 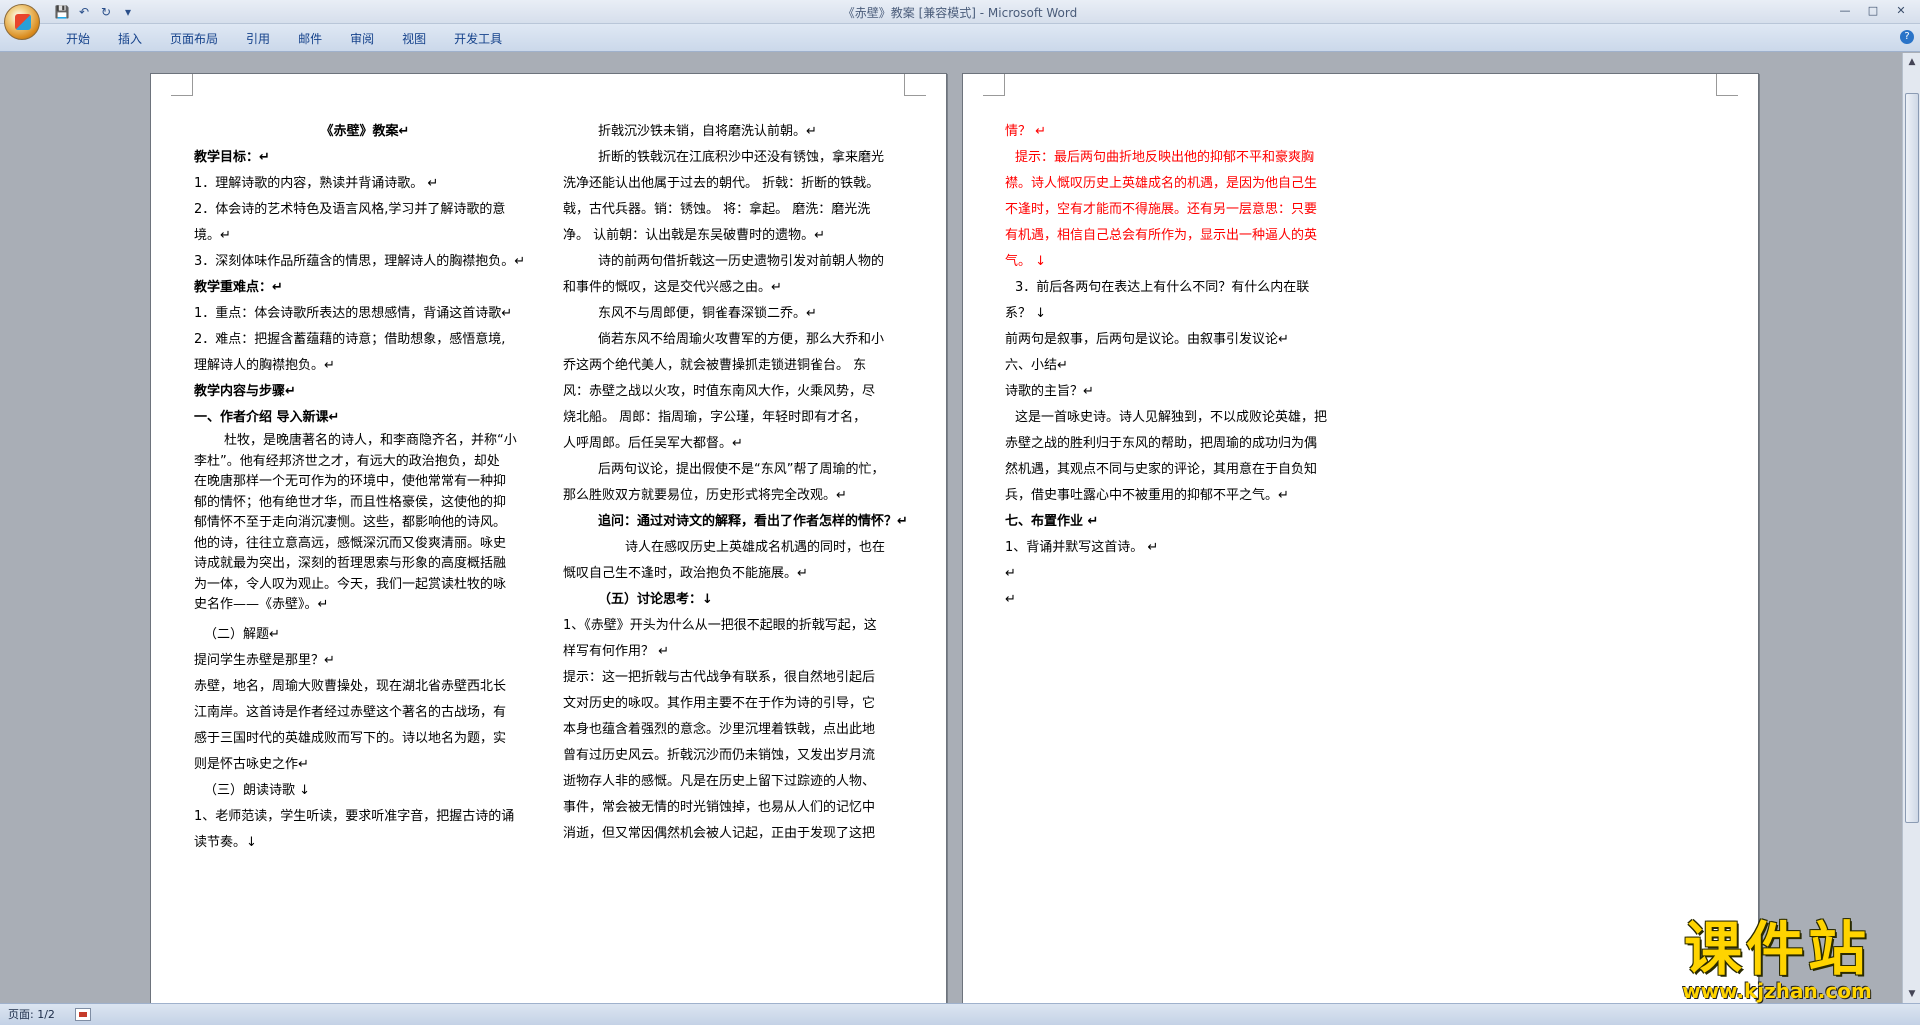 What do you see at coordinates (1026, 131) in the screenshot?
I see `paragraph-line: 情？ ↵` at bounding box center [1026, 131].